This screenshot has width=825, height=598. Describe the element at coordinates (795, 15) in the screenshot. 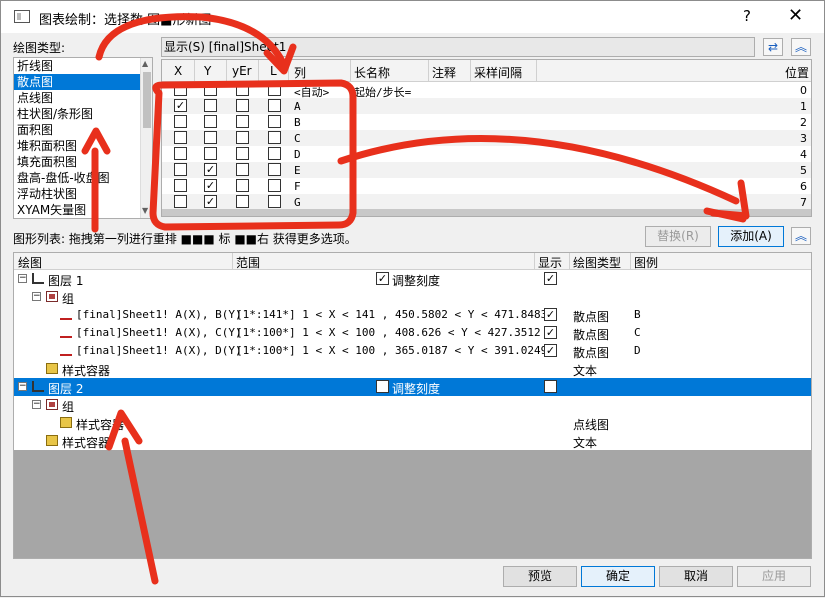

I see `close-button: ✕` at that location.